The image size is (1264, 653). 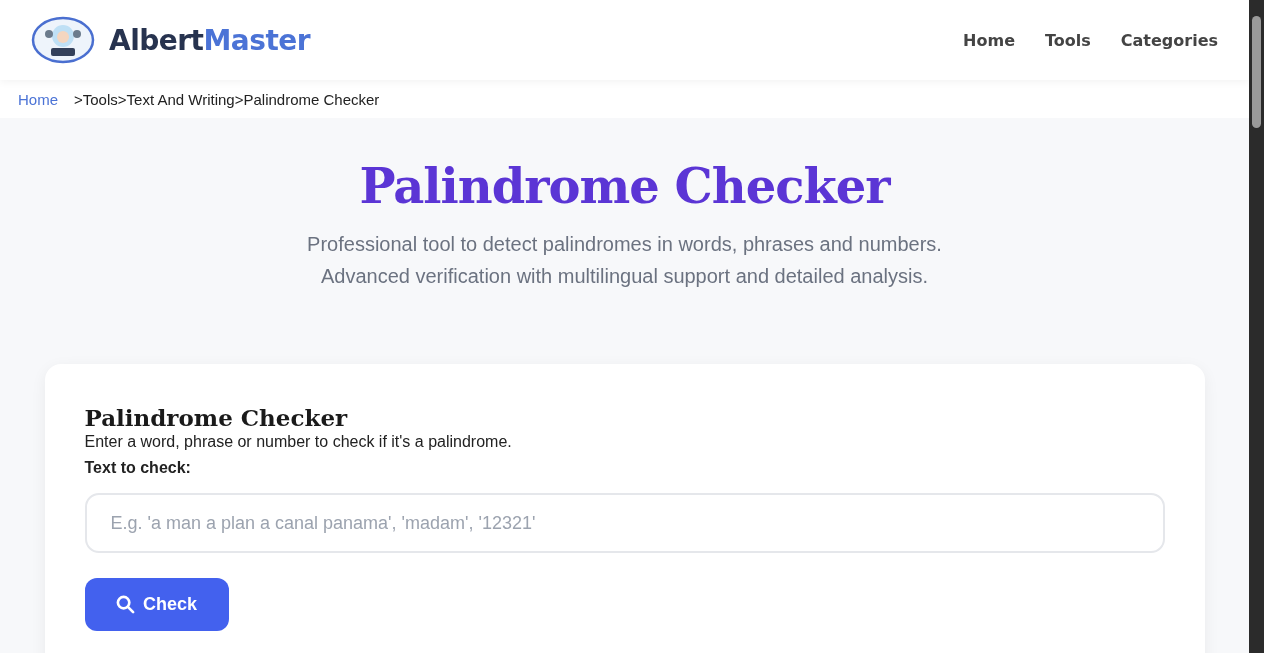 I want to click on nav-link: Tools, so click(x=1068, y=40).